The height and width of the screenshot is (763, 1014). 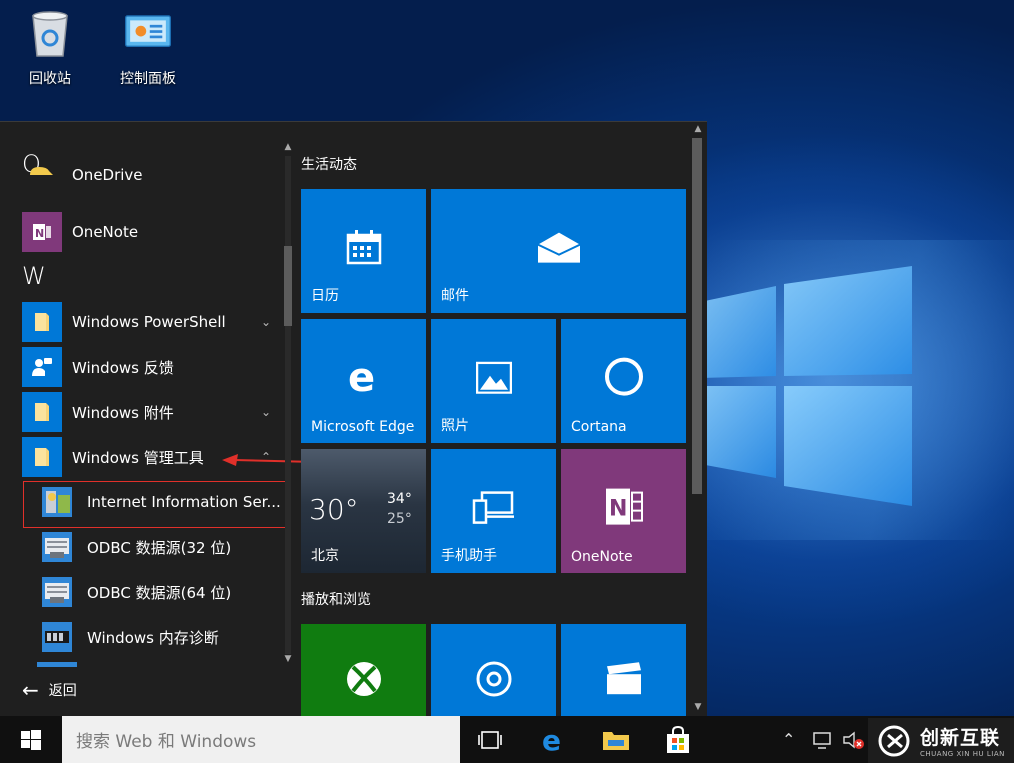 I want to click on taskbar-edge-button: e, so click(x=554, y=739).